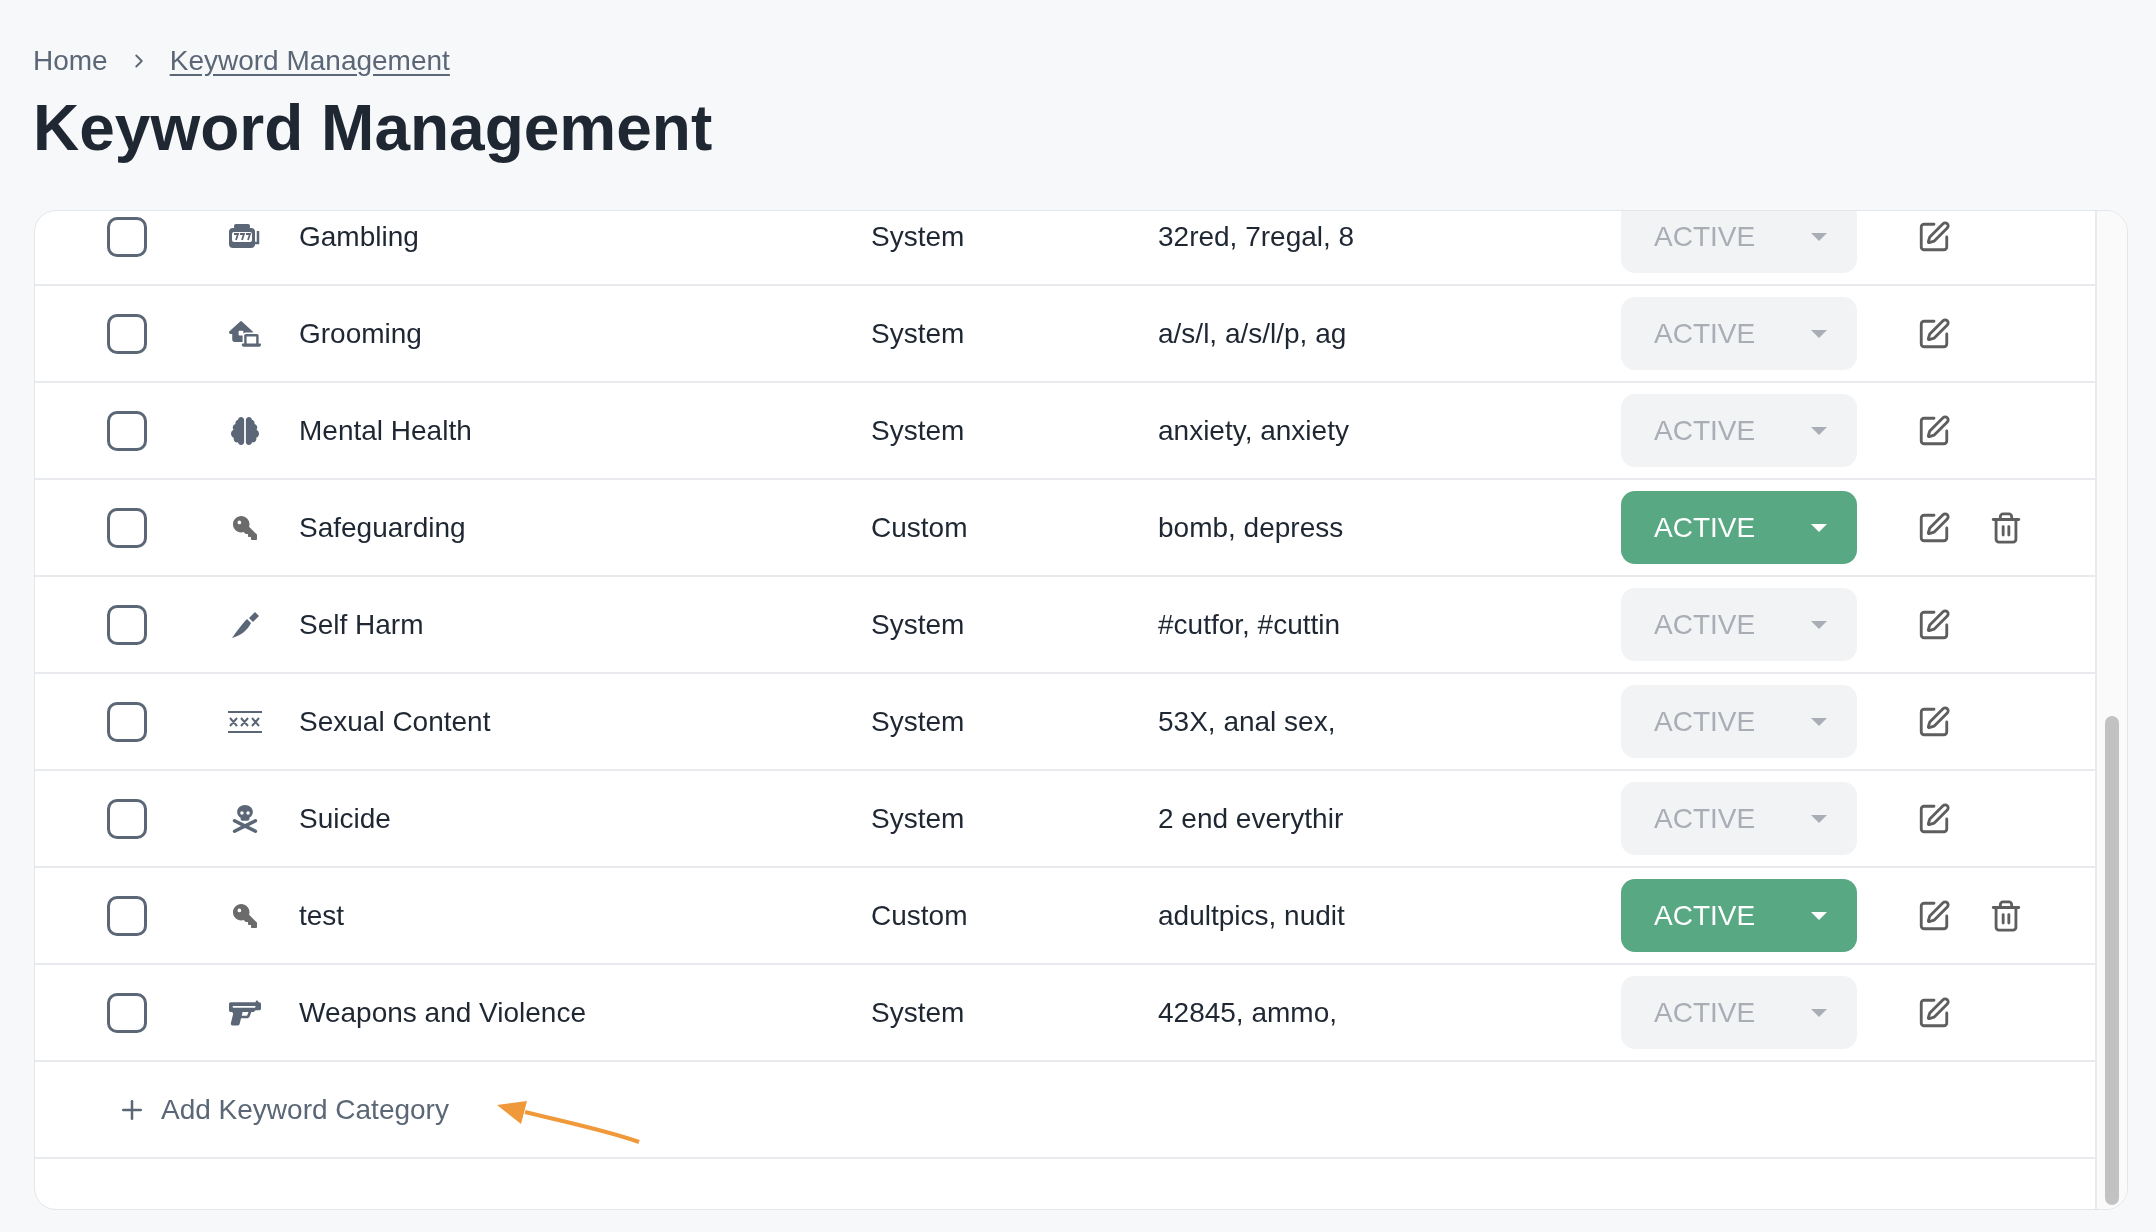  I want to click on slot-machine-icon, so click(245, 236).